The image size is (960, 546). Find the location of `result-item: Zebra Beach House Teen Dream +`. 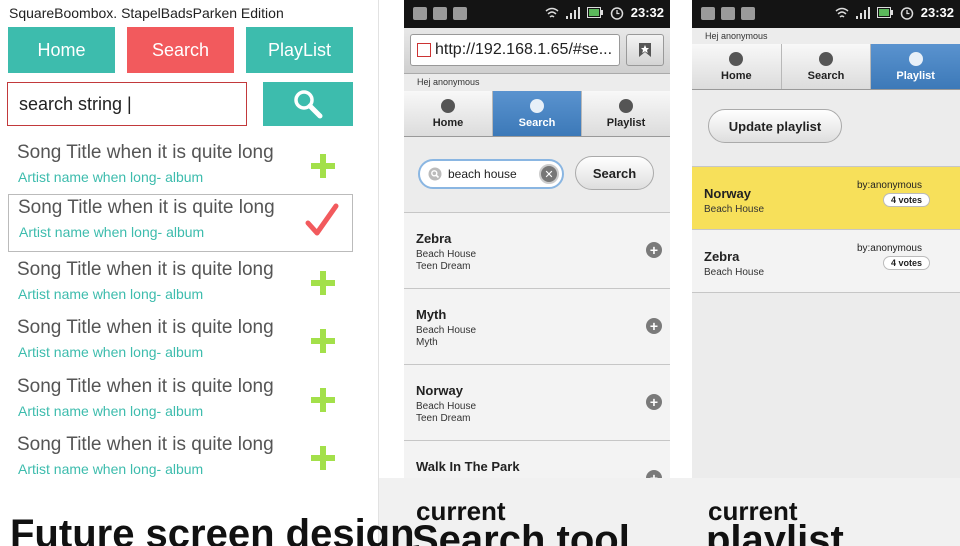

result-item: Zebra Beach House Teen Dream + is located at coordinates (537, 251).